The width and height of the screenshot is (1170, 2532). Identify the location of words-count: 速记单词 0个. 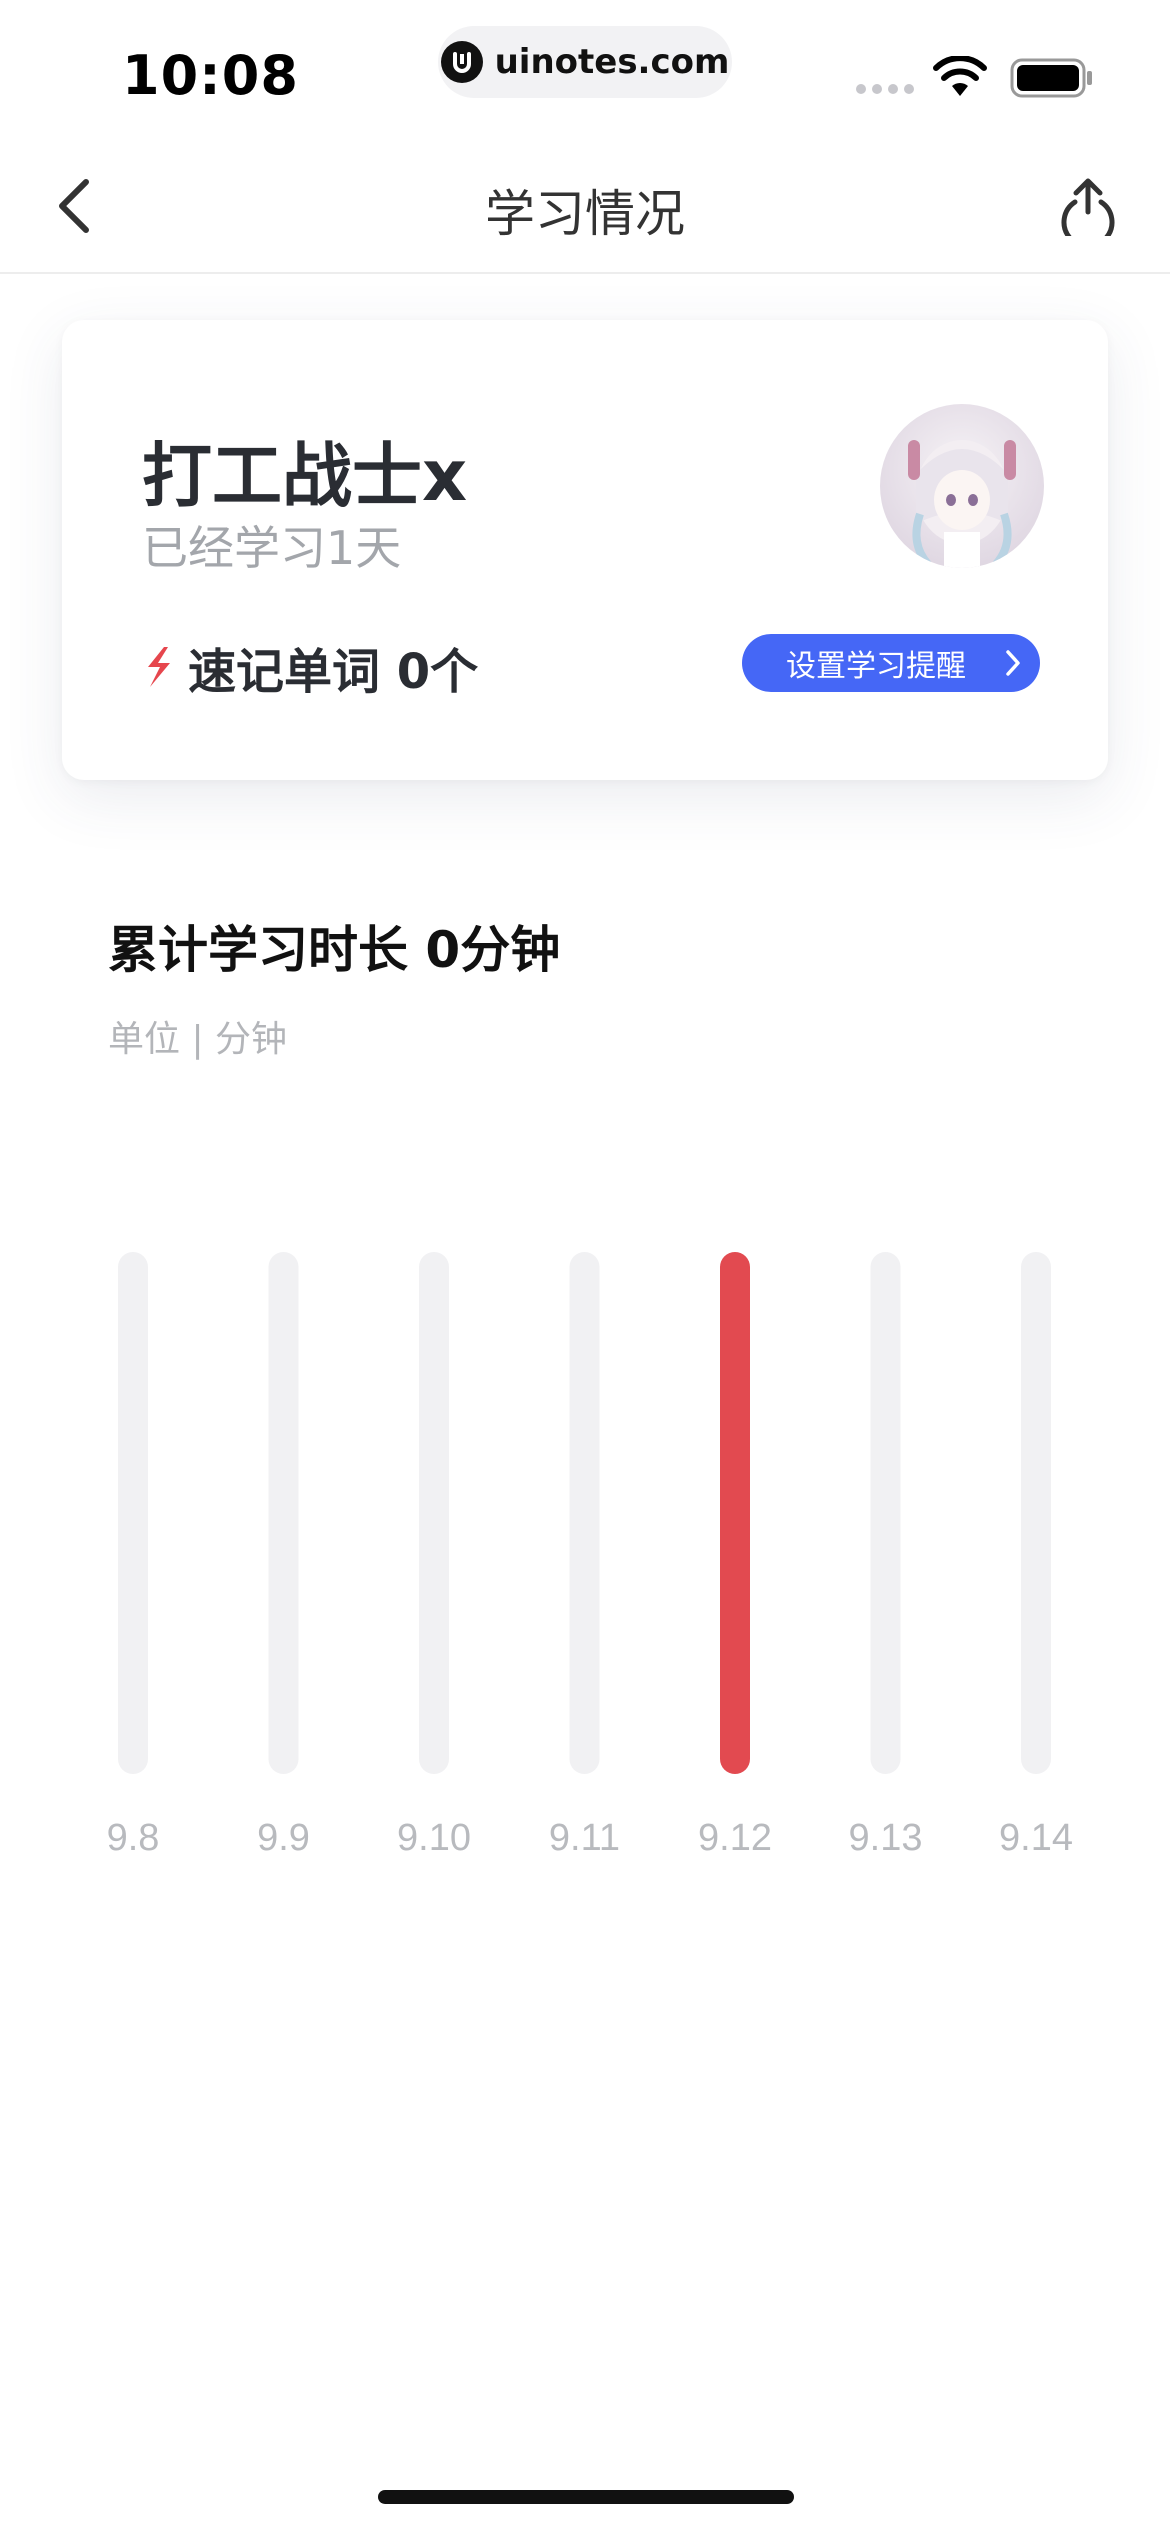
(333, 672).